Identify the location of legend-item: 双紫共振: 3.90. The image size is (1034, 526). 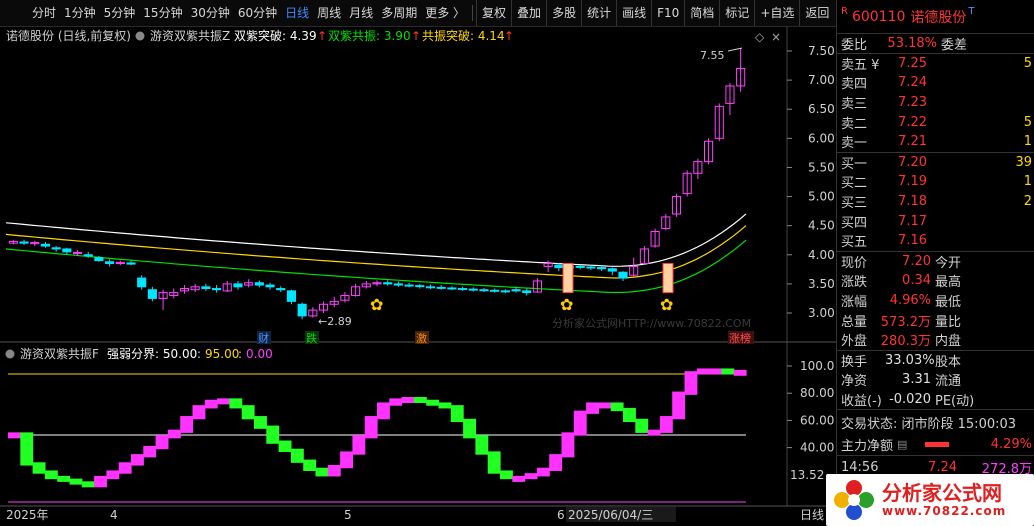
(369, 36).